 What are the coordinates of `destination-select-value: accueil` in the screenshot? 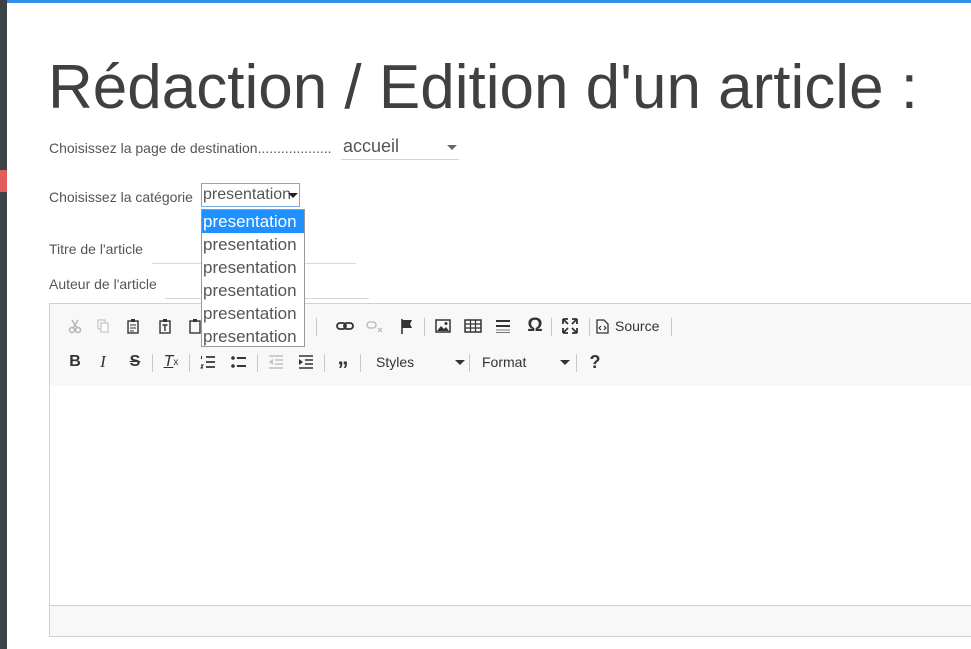 It's located at (371, 146).